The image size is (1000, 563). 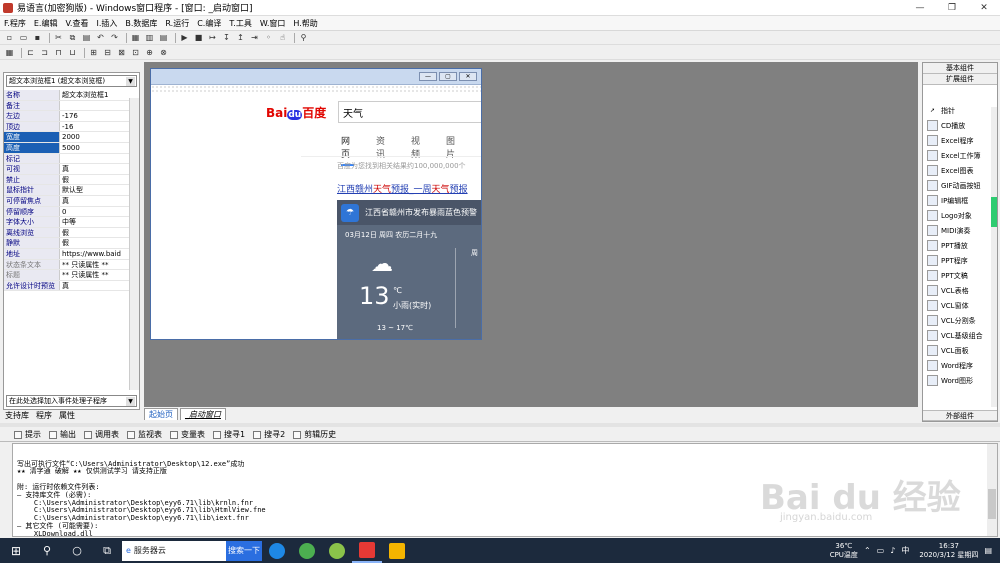 I want to click on layout2-icon: ▥, so click(x=149, y=38).